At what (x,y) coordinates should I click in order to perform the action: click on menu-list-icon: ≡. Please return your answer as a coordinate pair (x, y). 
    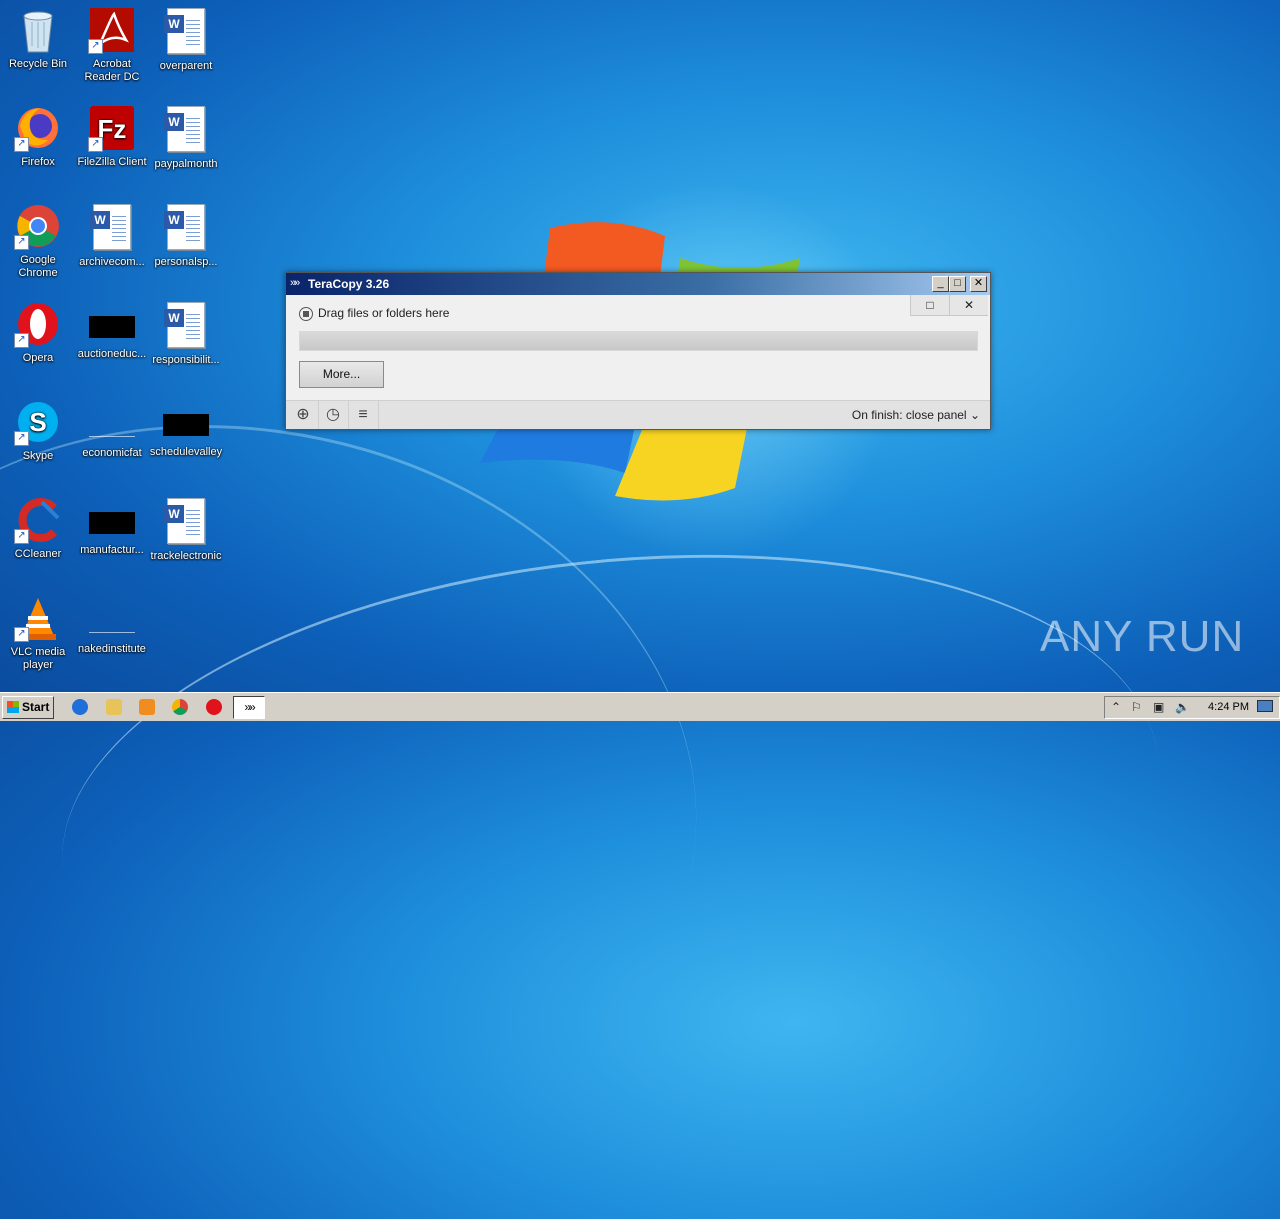
    Looking at the image, I should click on (363, 415).